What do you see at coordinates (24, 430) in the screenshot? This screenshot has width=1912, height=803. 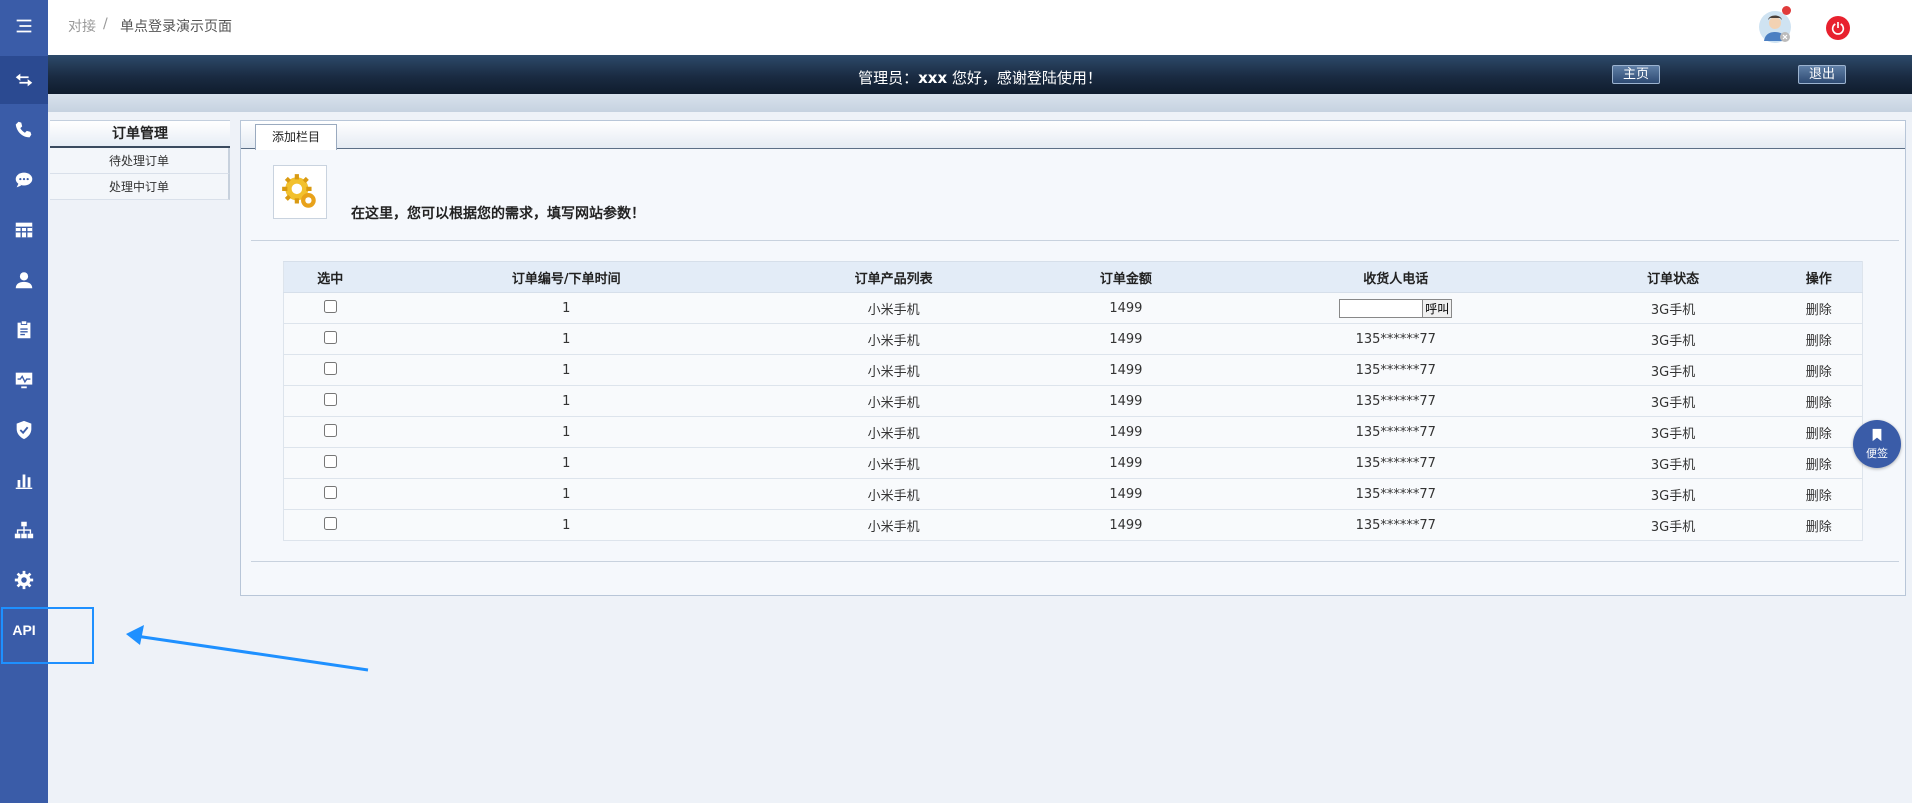 I see `rail-item-shield` at bounding box center [24, 430].